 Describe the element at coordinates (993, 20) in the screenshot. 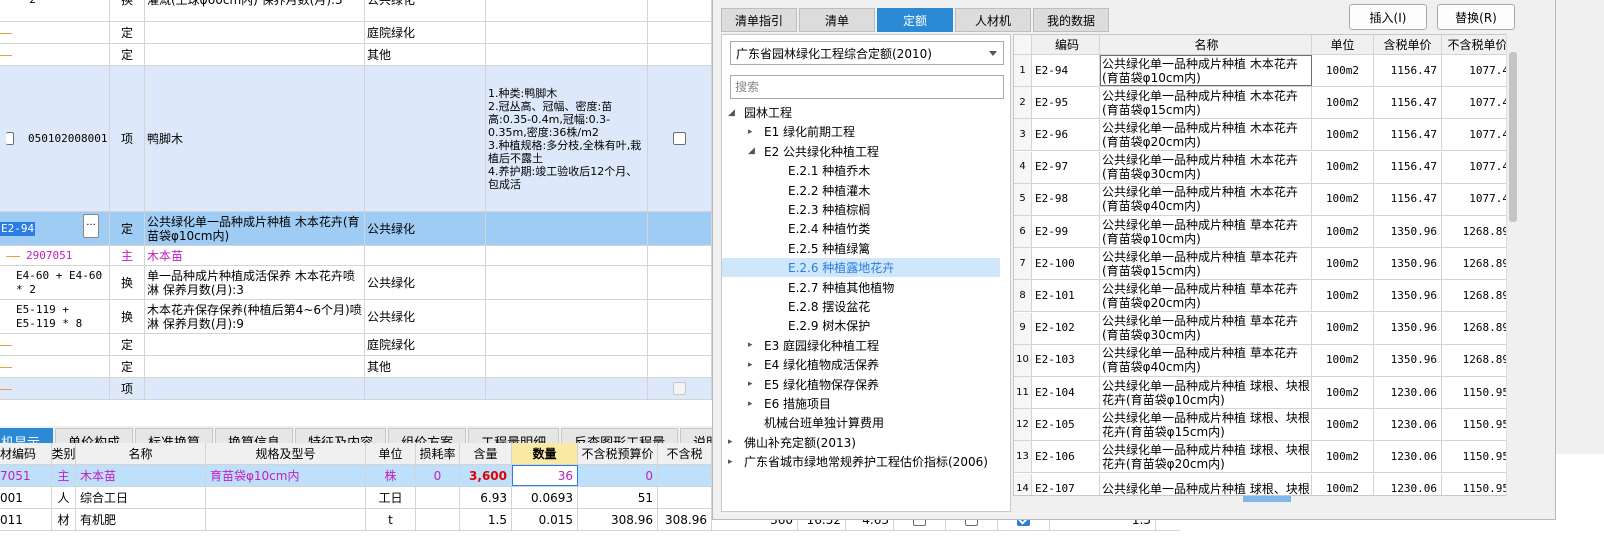

I see `library-tab: 人材机` at that location.